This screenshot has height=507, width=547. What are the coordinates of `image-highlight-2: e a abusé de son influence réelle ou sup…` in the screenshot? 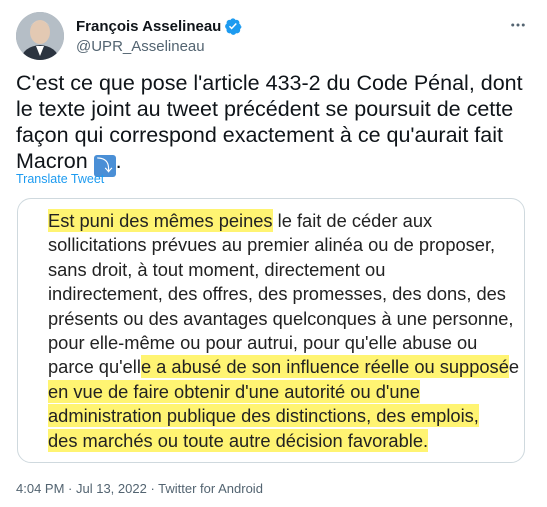 It's located at (324, 367).